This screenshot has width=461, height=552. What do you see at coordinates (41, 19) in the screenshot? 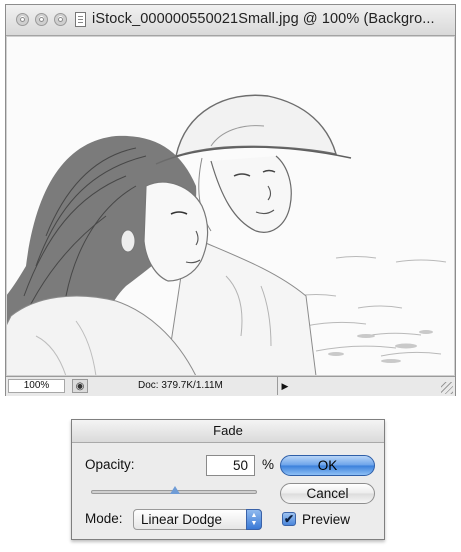
I see `minimize-icon` at bounding box center [41, 19].